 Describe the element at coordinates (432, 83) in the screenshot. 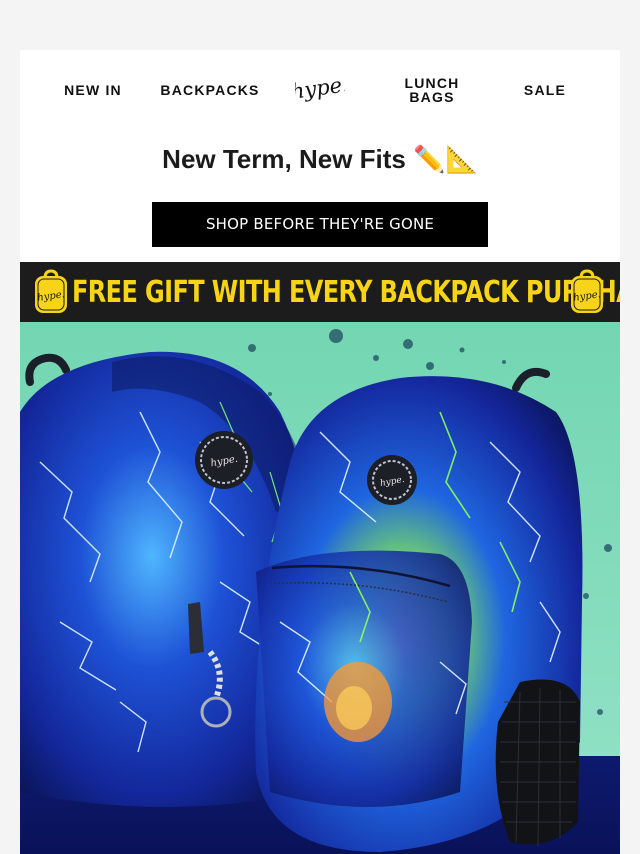

I see `nav-lunch-line1: LUNCH` at that location.